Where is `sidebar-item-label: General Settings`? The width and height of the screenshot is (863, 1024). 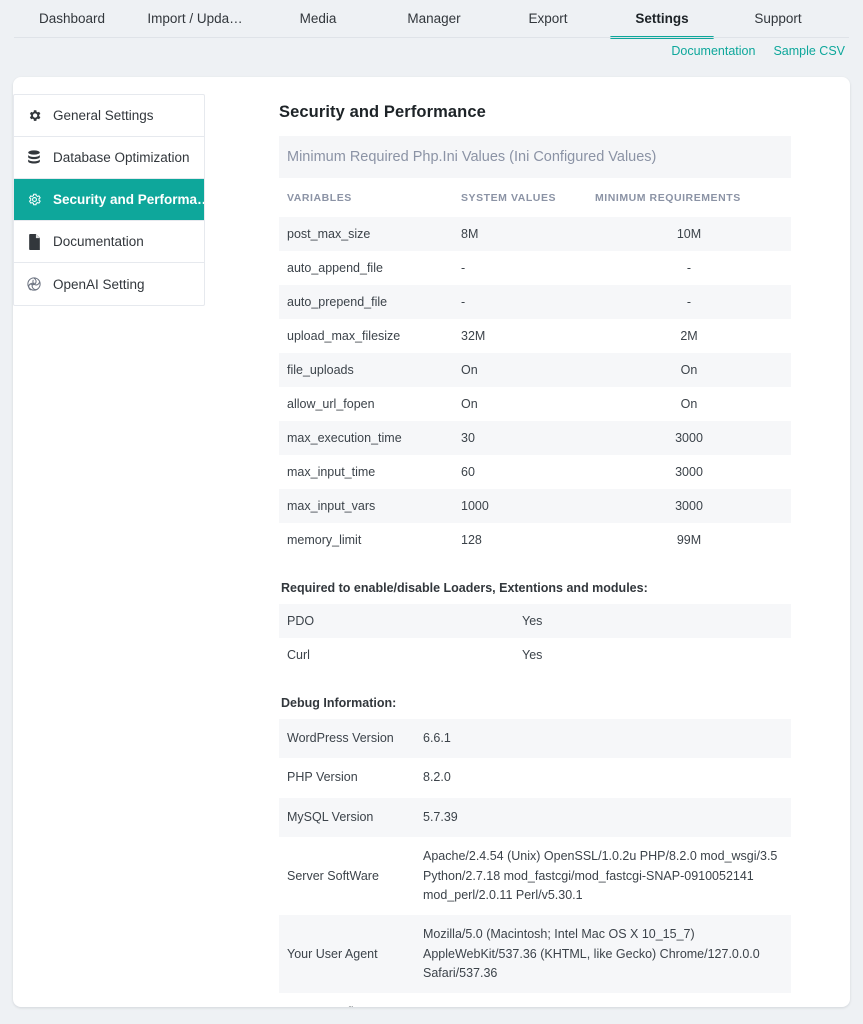 sidebar-item-label: General Settings is located at coordinates (103, 115).